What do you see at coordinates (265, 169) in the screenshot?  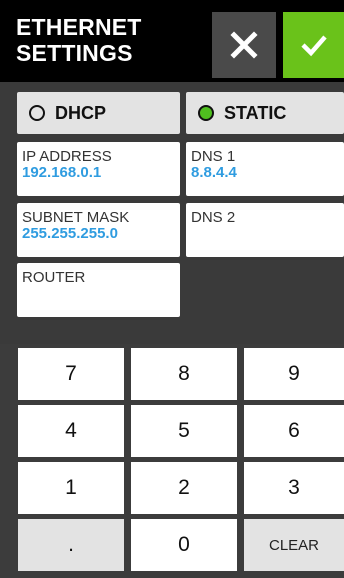 I see `dns1-field: DNS 1 8.8.4.4` at bounding box center [265, 169].